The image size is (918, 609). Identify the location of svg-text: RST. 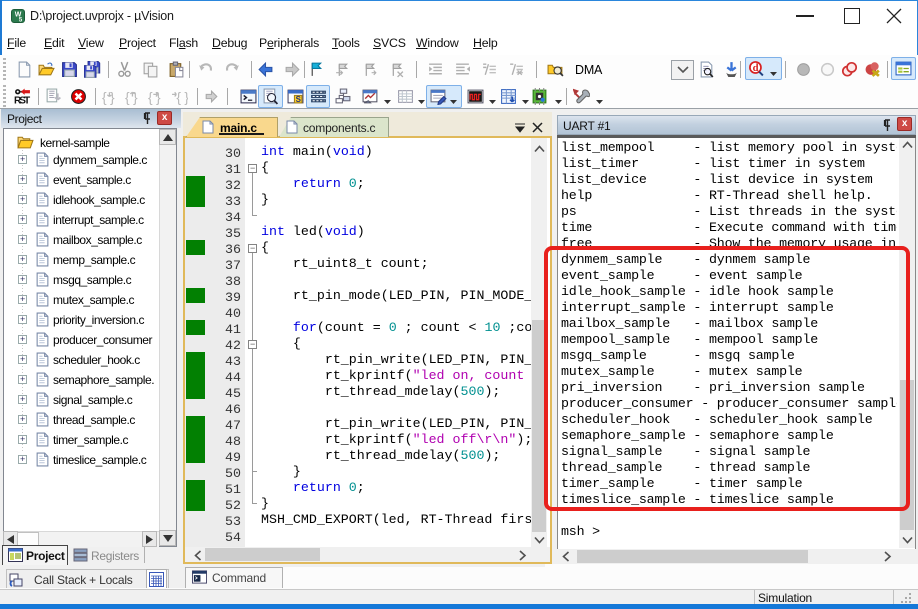
(22, 100).